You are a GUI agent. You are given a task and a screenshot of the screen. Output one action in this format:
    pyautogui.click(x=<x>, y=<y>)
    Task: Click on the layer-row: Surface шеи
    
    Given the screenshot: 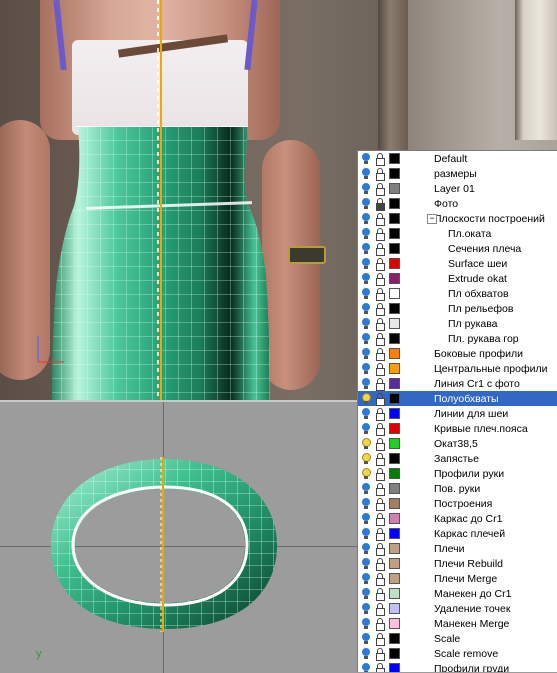 What is the action you would take?
    pyautogui.click(x=457, y=263)
    